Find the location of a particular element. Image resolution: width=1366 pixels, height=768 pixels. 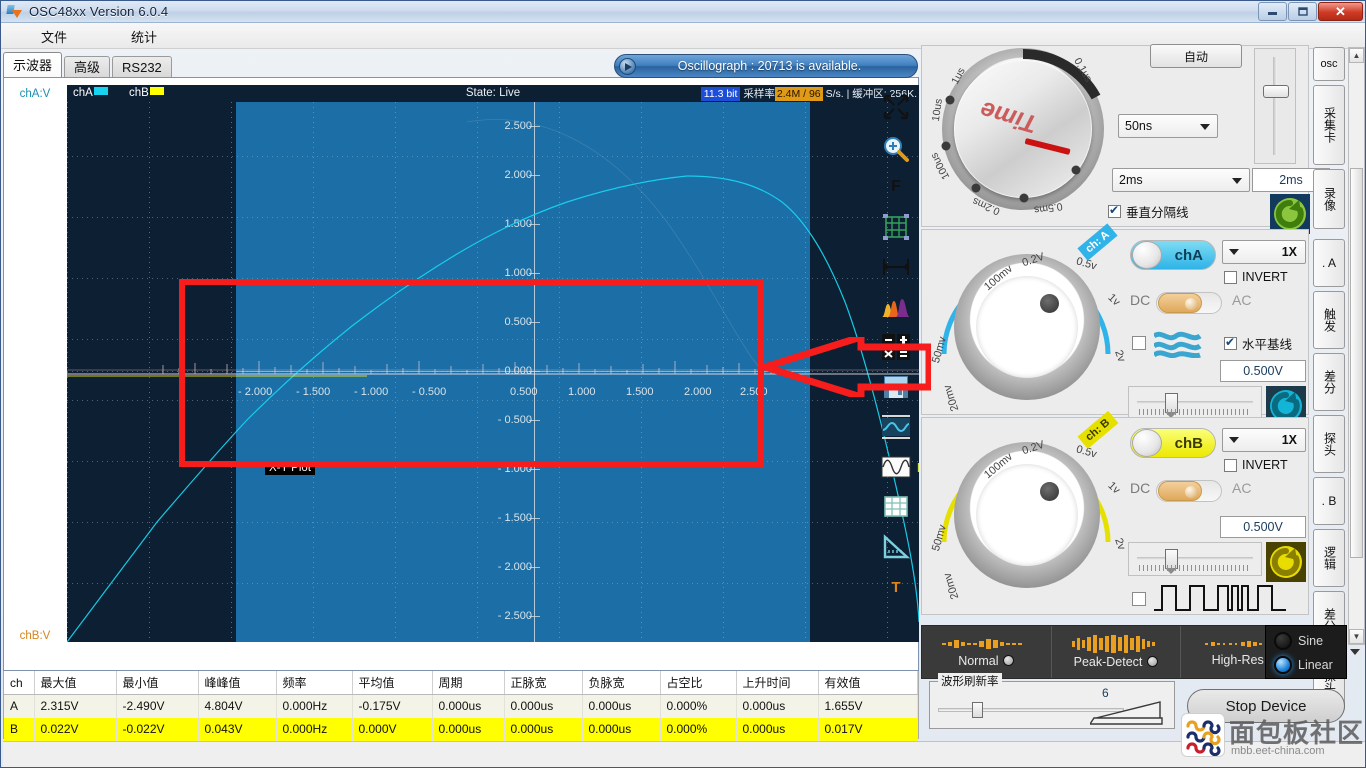

annotation-arrow is located at coordinates (846, 367).